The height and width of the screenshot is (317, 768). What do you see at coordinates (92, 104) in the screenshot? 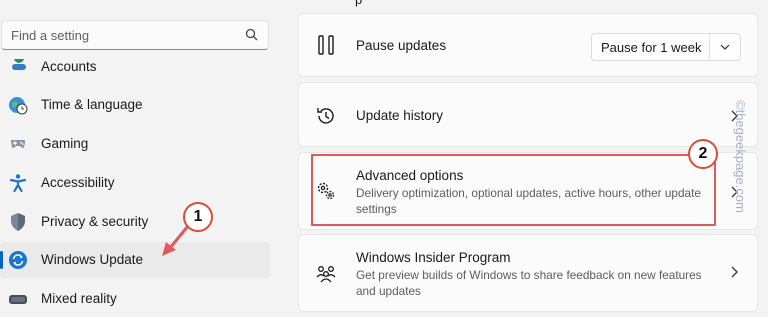
I see `sidebar-item-label: Time & language` at bounding box center [92, 104].